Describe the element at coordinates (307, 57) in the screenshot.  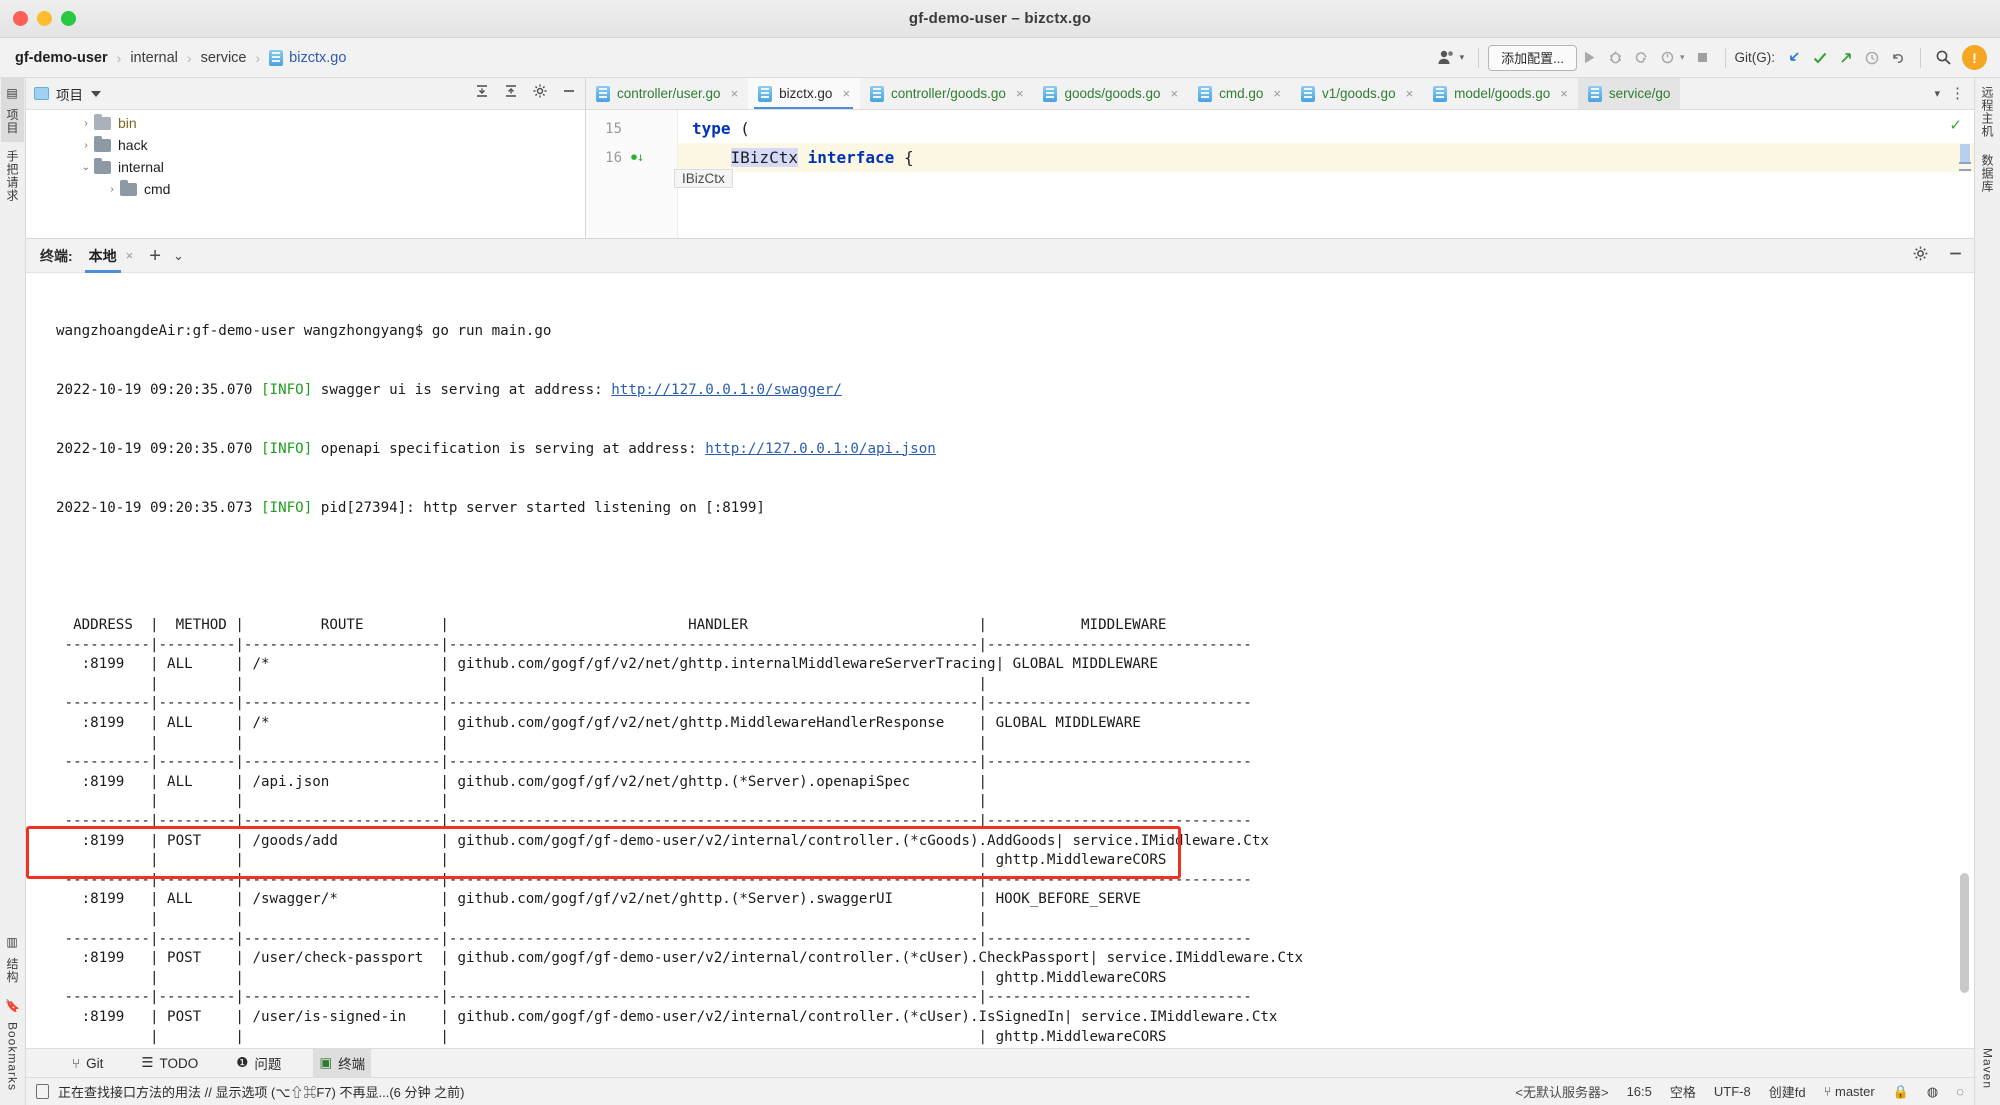
I see `breadcrumb-file: bizctx.go` at that location.